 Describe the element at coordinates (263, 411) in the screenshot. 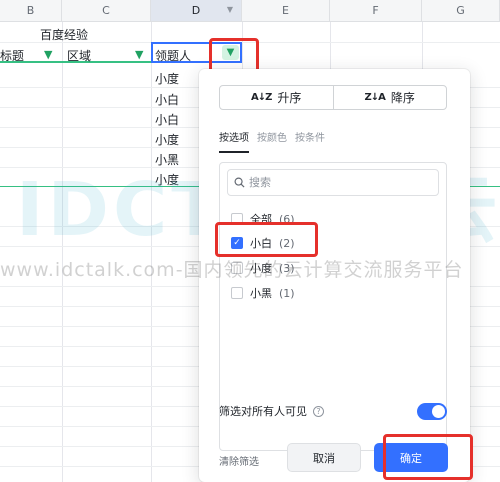

I see `visible-to-all-label: 筛选对所有人可见` at that location.